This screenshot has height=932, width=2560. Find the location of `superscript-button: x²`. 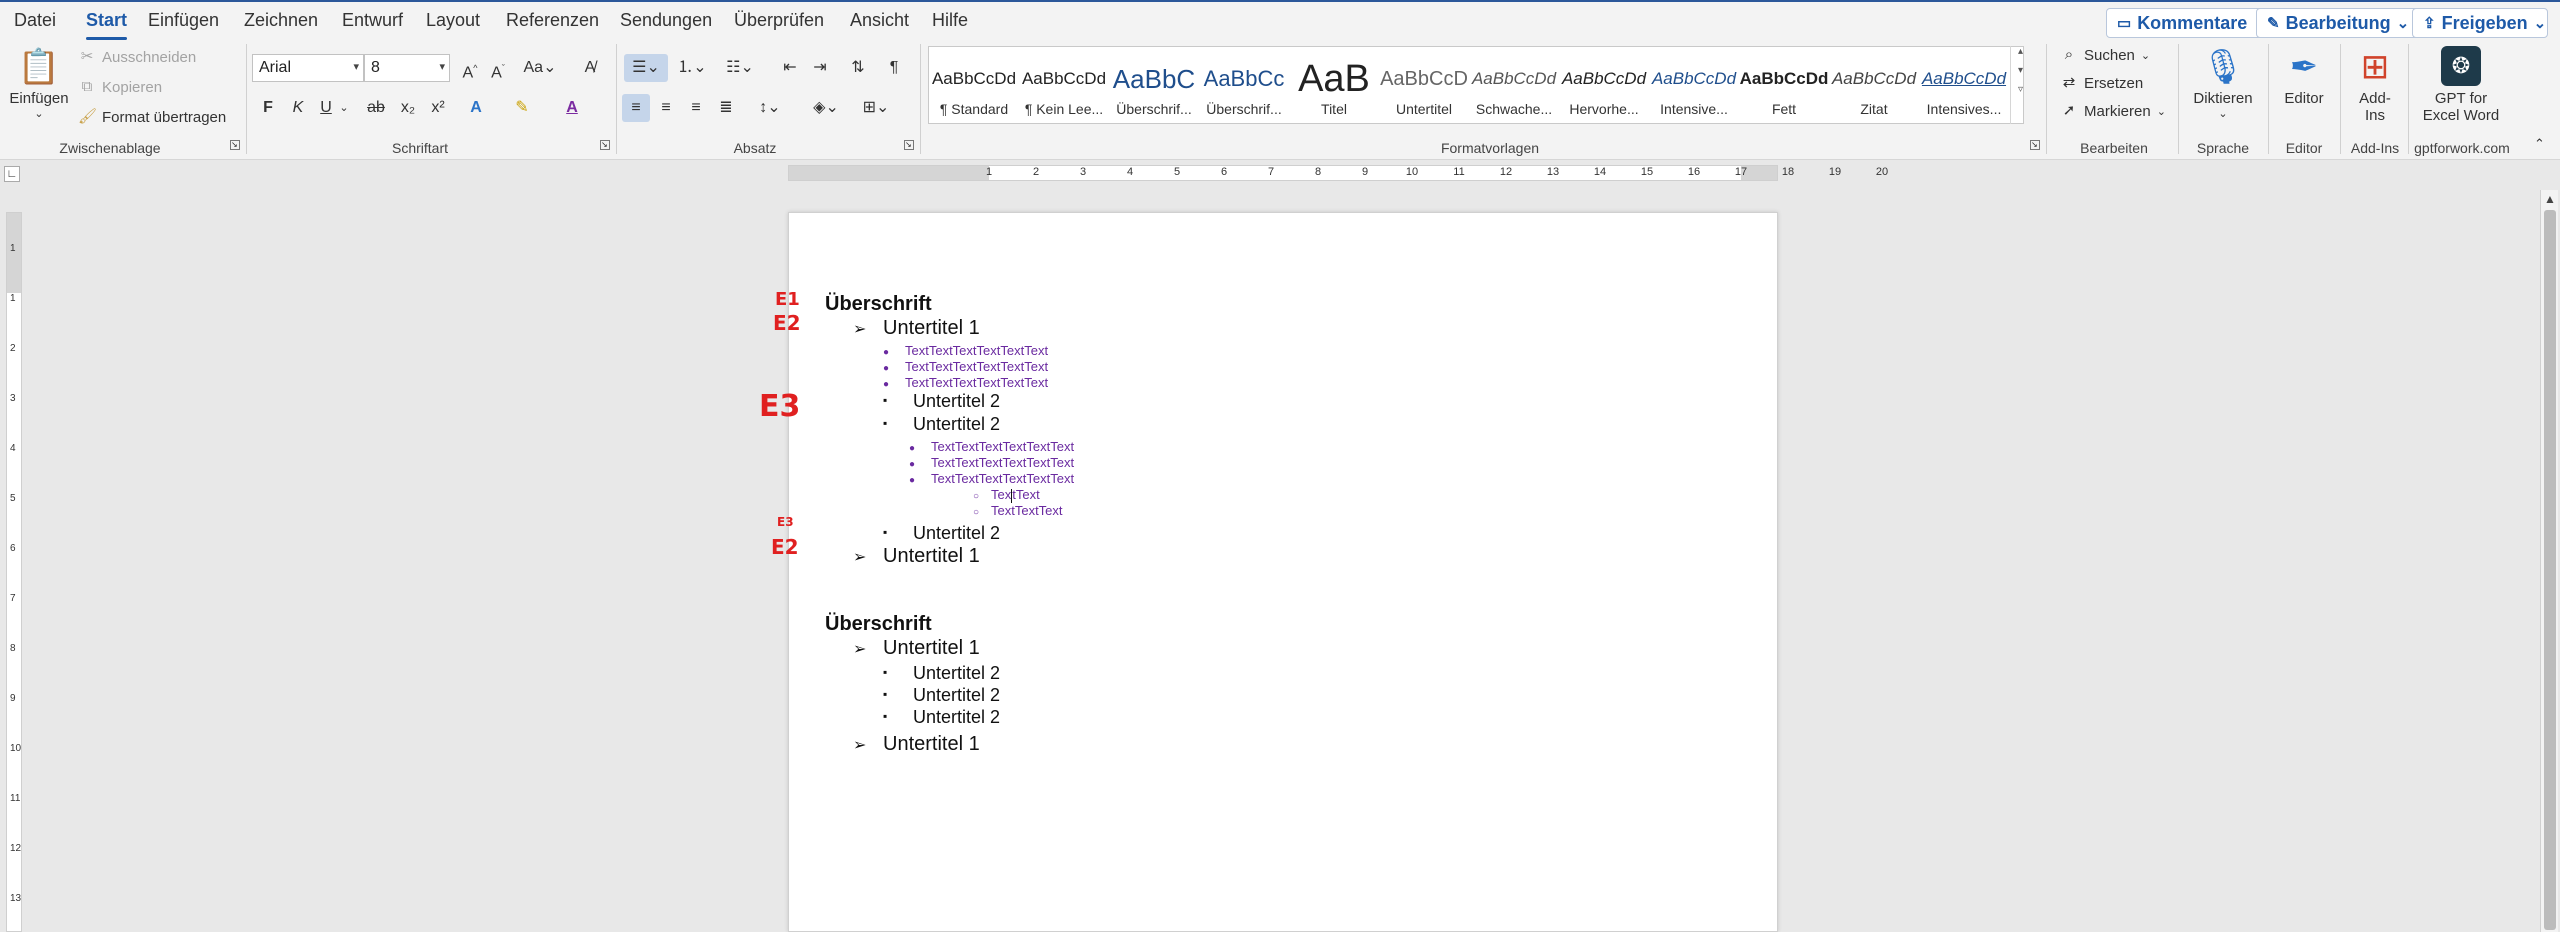

superscript-button: x² is located at coordinates (438, 108).